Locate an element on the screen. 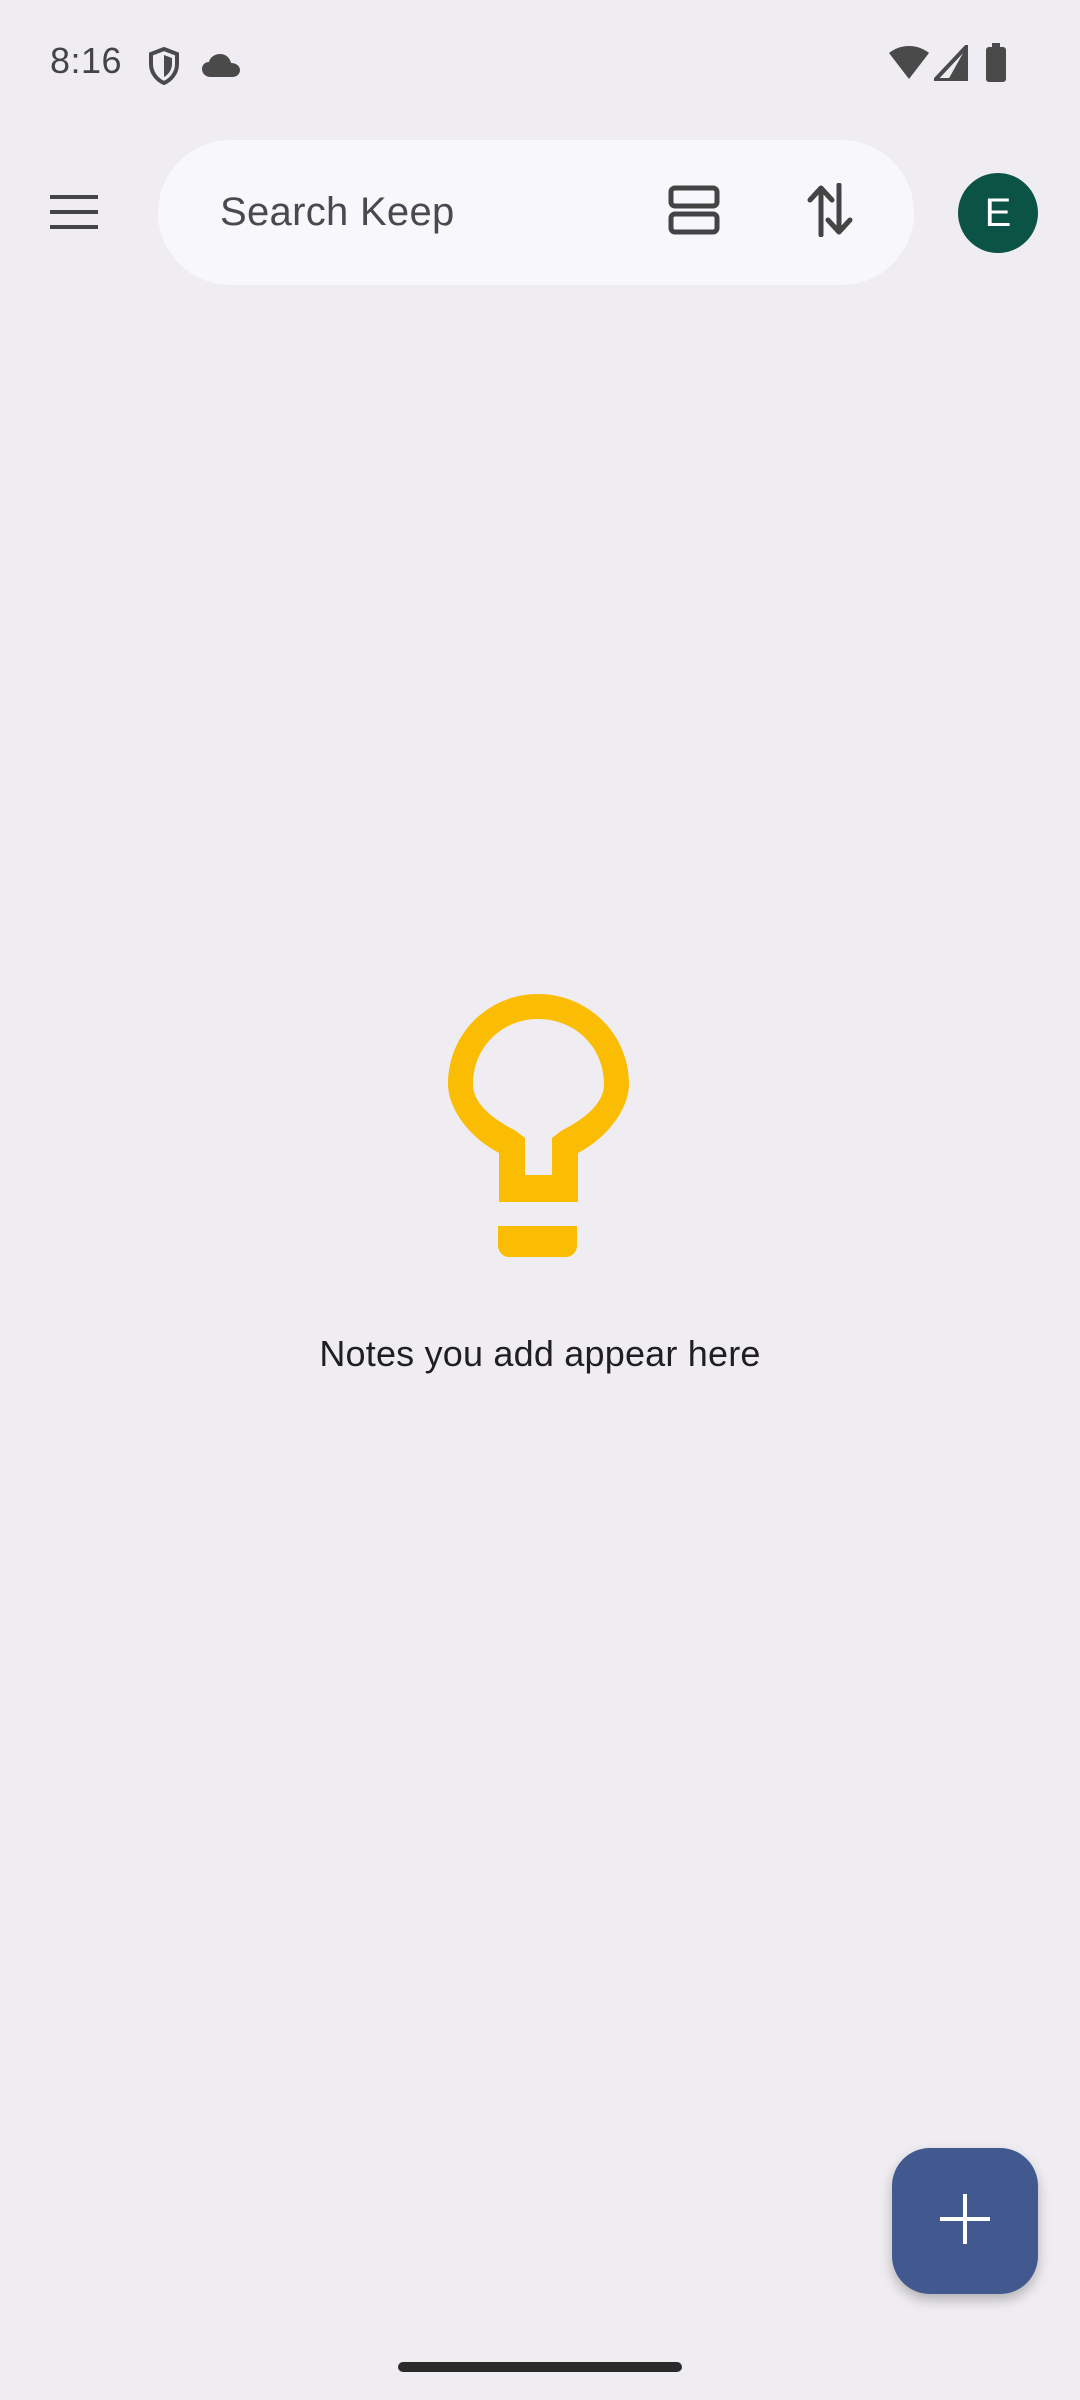  add-note-button is located at coordinates (965, 2221).